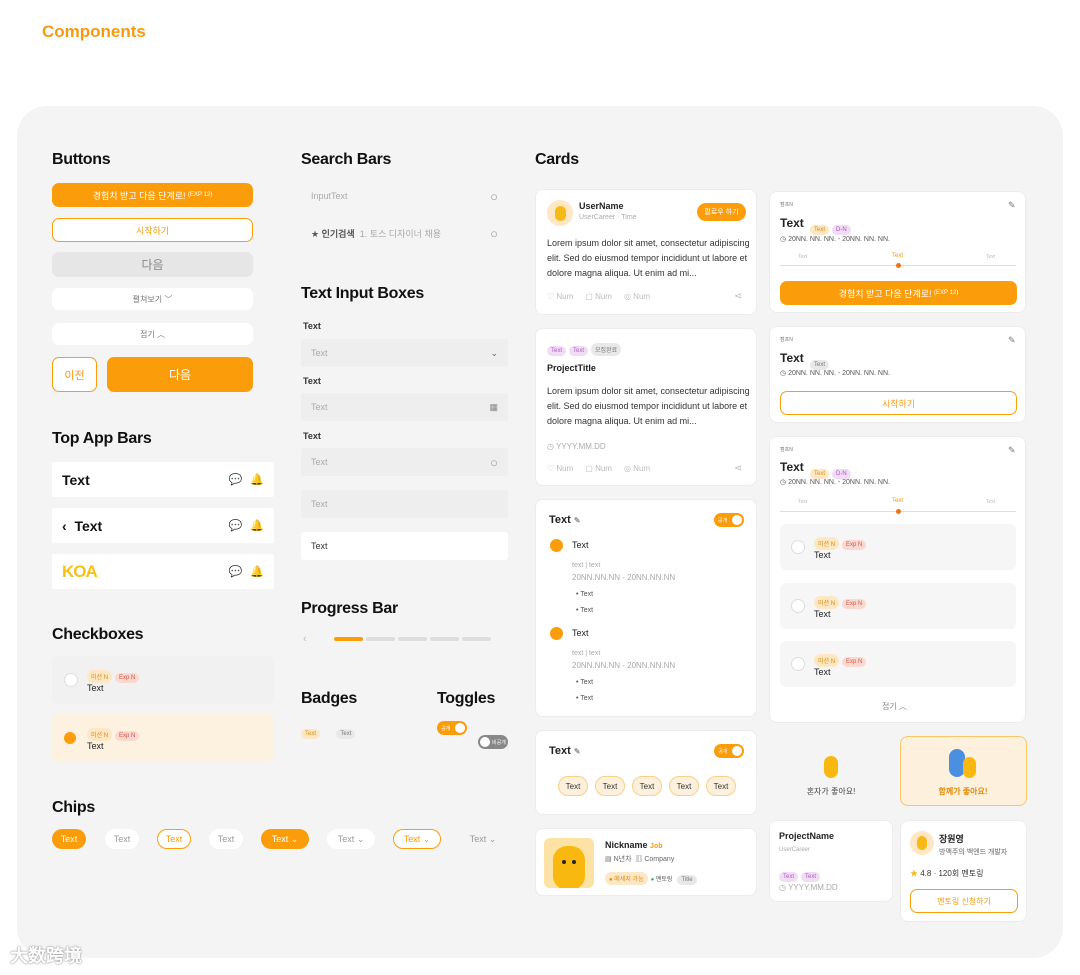  Describe the element at coordinates (319, 504) in the screenshot. I see `input-placeholder: Text` at that location.